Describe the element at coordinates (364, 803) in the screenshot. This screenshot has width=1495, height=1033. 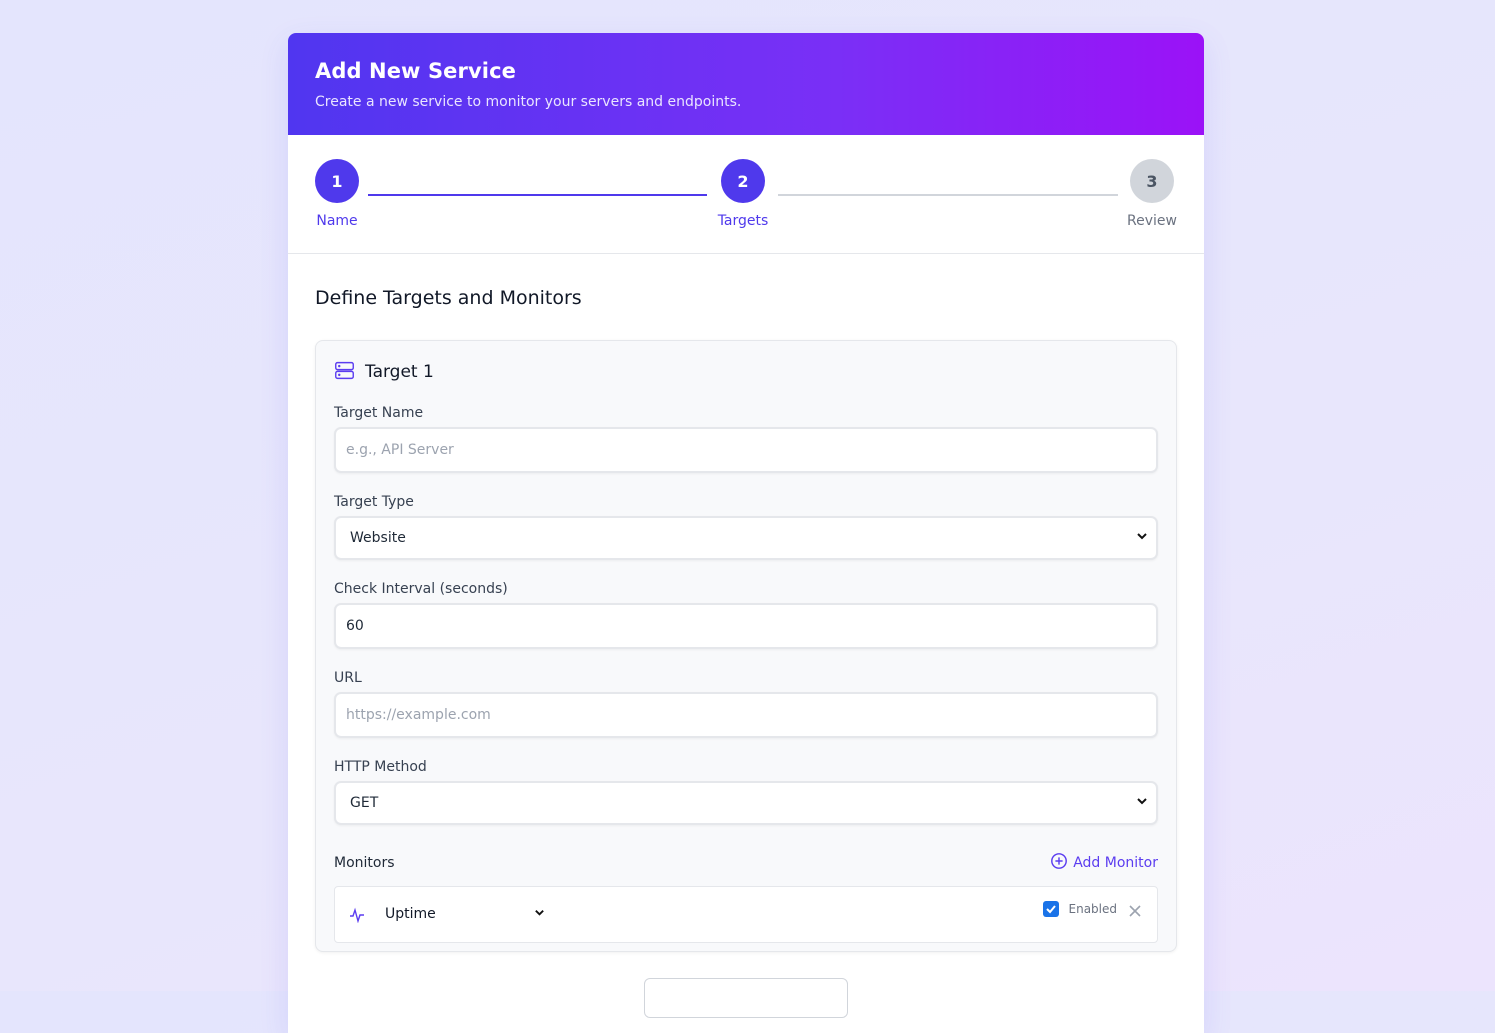
I see `http-method-value: GET` at that location.